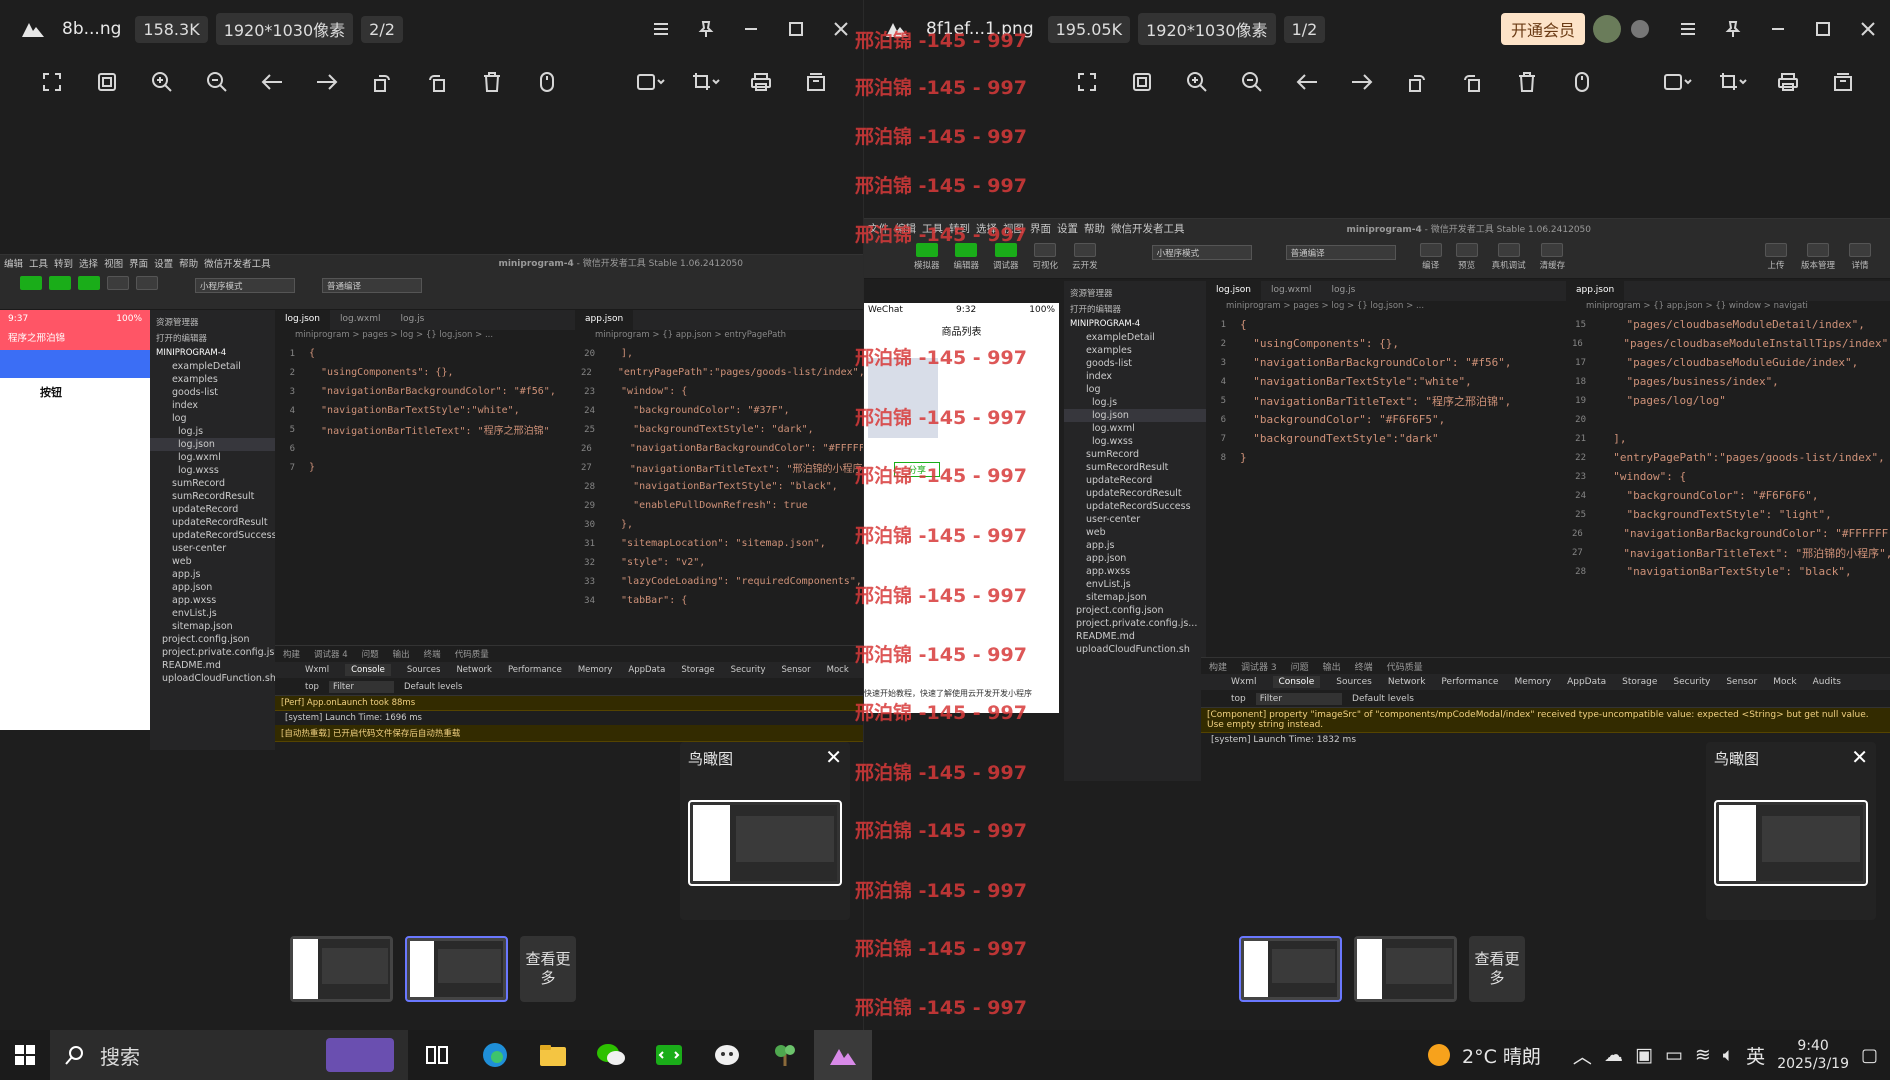 The height and width of the screenshot is (1080, 1890). Describe the element at coordinates (1405, 666) in the screenshot. I see `console-tab: 代码质量` at that location.